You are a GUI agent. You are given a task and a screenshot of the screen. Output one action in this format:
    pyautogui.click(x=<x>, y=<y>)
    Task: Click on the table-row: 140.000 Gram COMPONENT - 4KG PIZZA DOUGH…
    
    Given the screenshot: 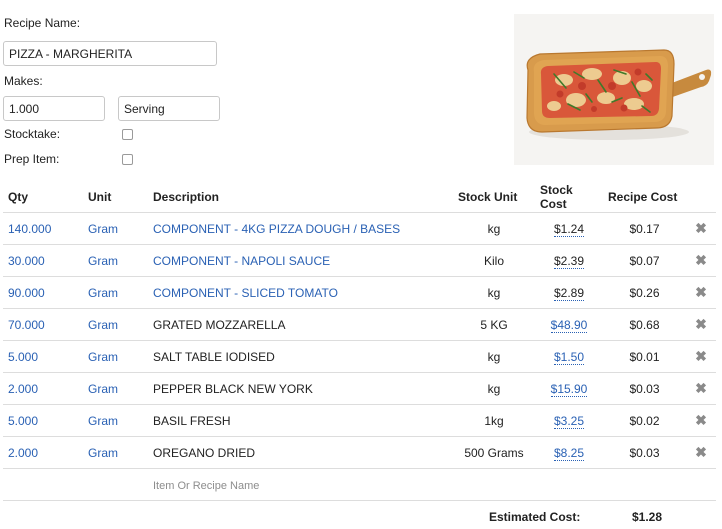 What is the action you would take?
    pyautogui.click(x=359, y=228)
    